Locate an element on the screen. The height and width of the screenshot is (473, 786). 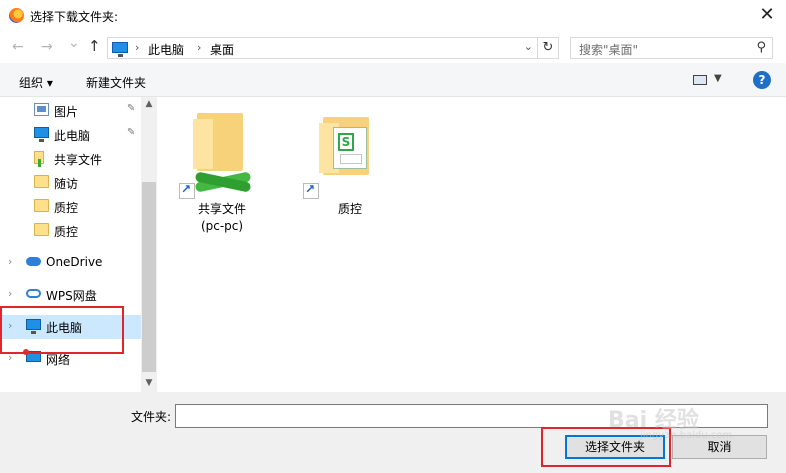
scroll-up-icon: ▲ is located at coordinates (149, 104).